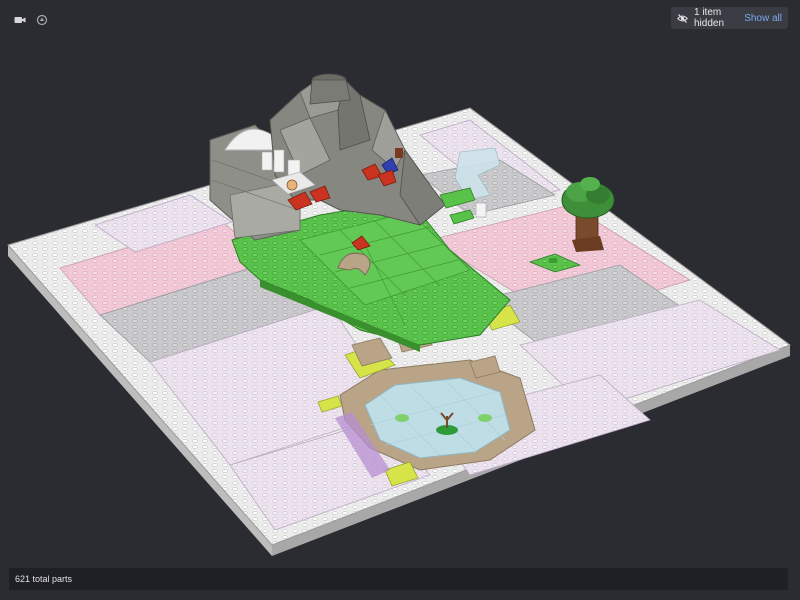 Image resolution: width=800 pixels, height=600 pixels. I want to click on rotate-reset-icon, so click(42, 20).